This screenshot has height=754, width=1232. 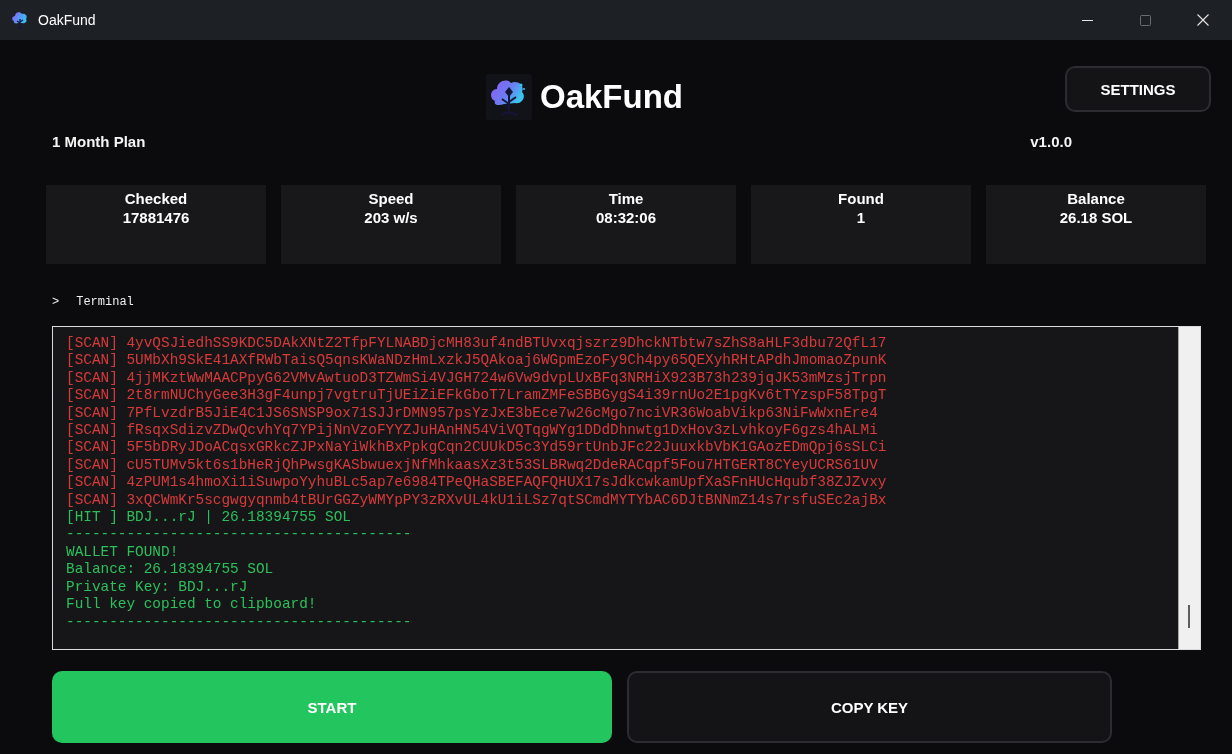 What do you see at coordinates (611, 97) in the screenshot?
I see `brand-name: OakFund` at bounding box center [611, 97].